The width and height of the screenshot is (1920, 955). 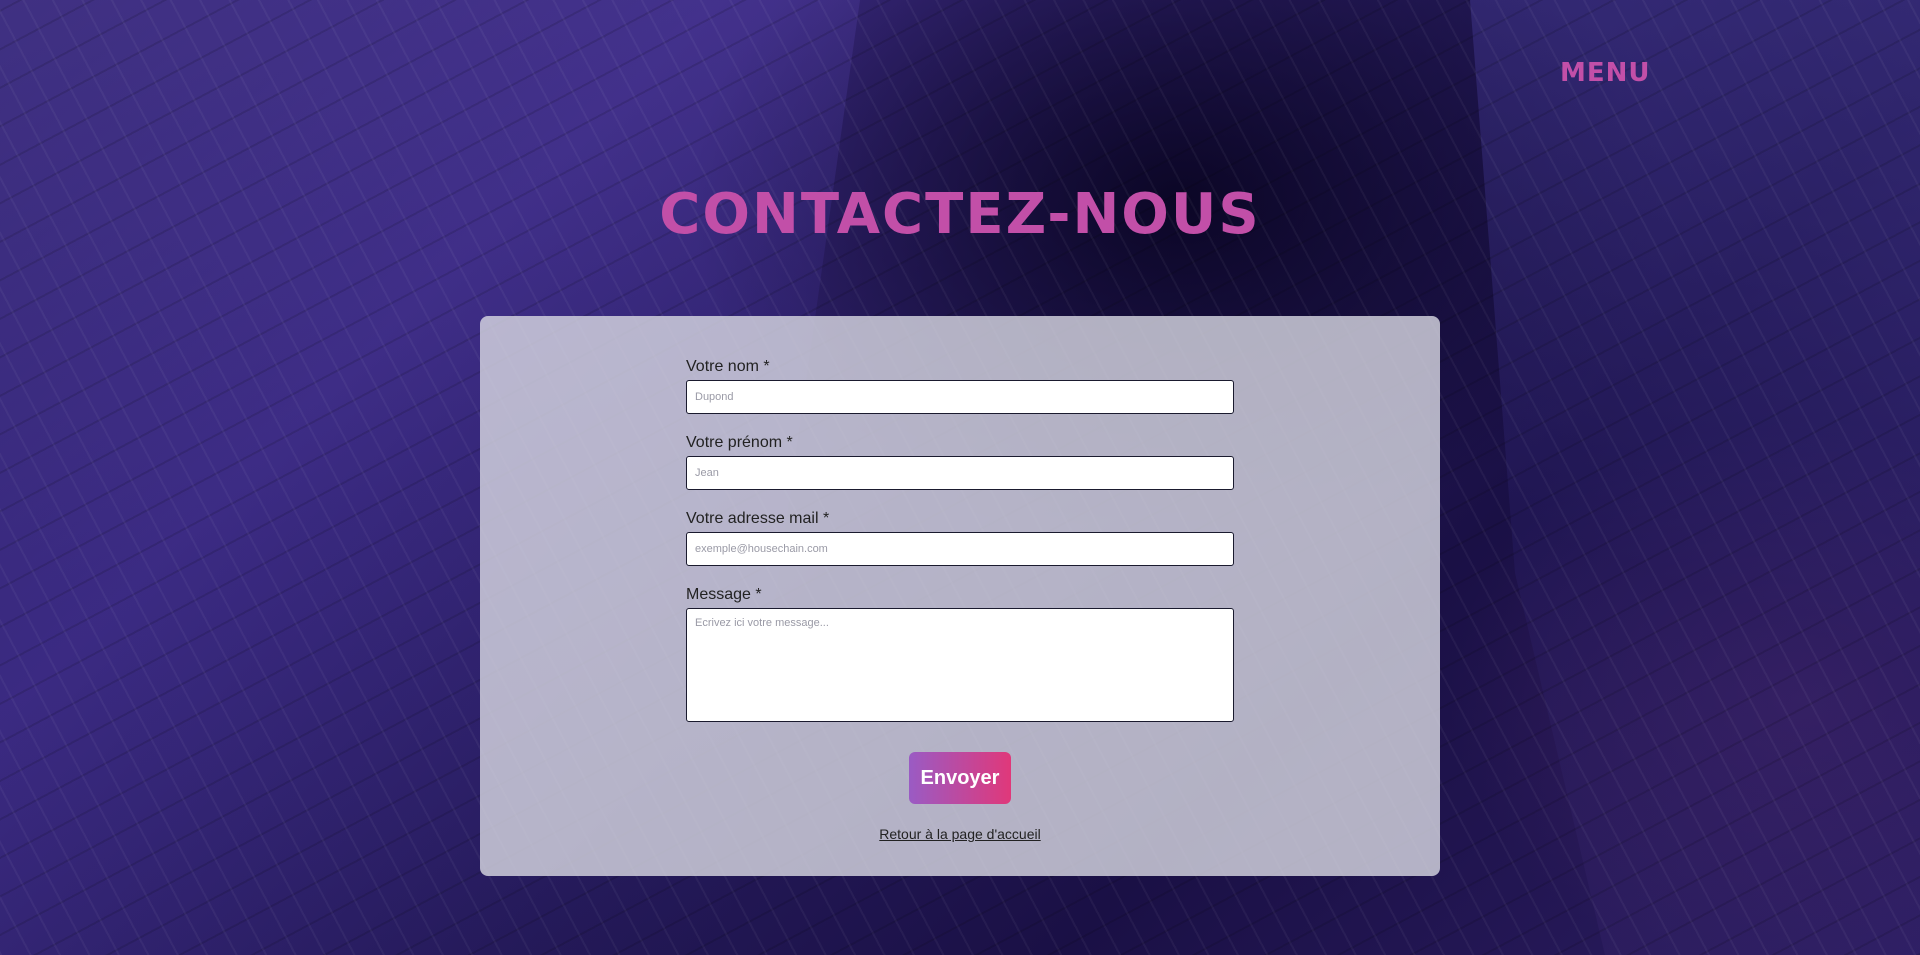 What do you see at coordinates (758, 518) in the screenshot?
I see `email-label: Votre adresse mail *` at bounding box center [758, 518].